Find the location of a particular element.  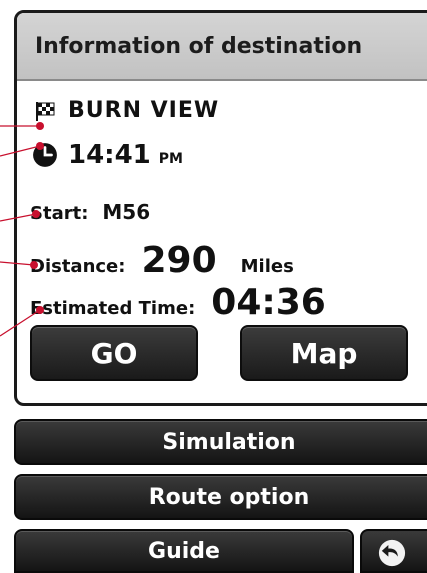

distance-unit: Miles is located at coordinates (267, 266).